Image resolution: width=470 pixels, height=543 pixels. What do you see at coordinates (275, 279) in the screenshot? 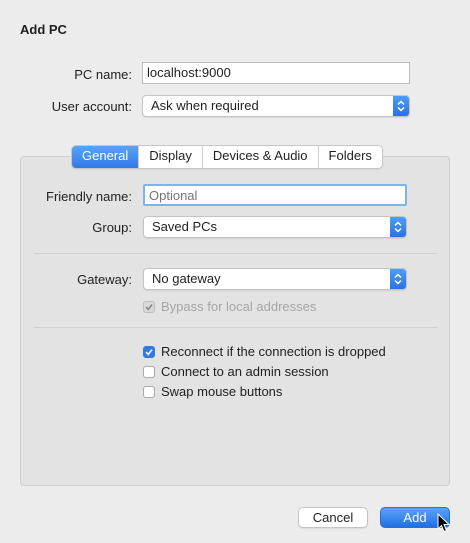
I see `gateway-select: No gateway` at bounding box center [275, 279].